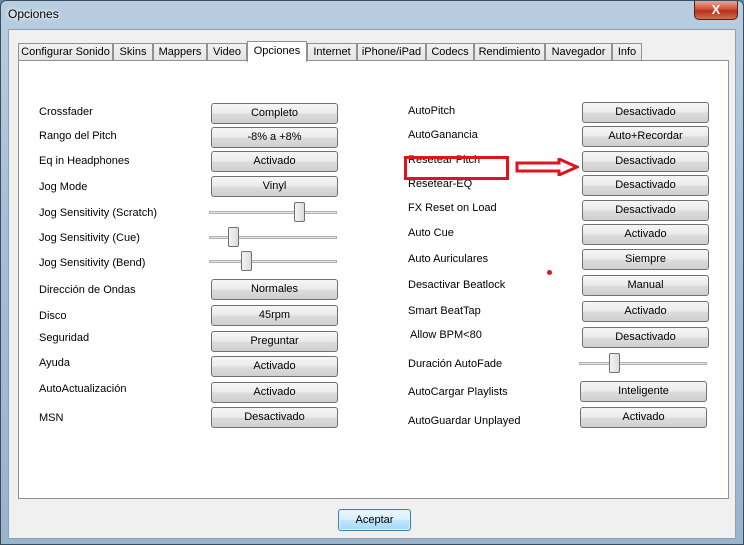 The image size is (744, 545). What do you see at coordinates (133, 52) in the screenshot?
I see `tab-skins: Skins` at bounding box center [133, 52].